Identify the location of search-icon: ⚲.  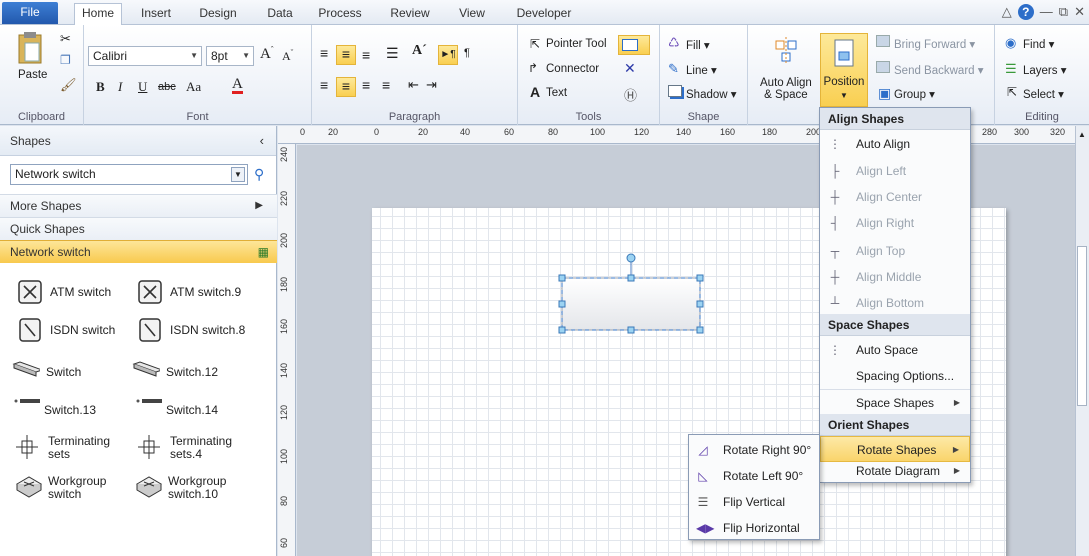
(259, 174).